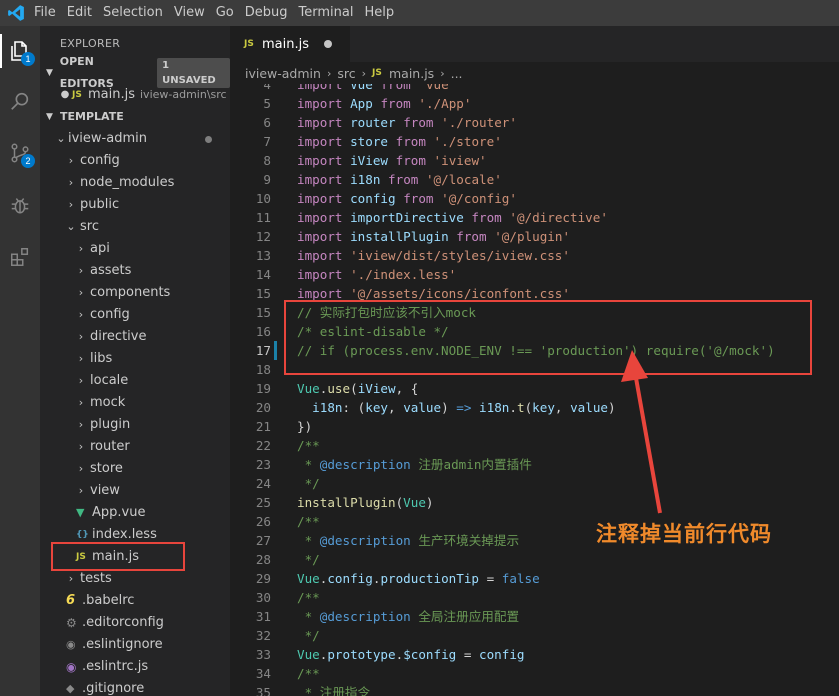 Image resolution: width=839 pixels, height=696 pixels. Describe the element at coordinates (534, 274) in the screenshot. I see `code-line: 14 import './index.less'` at that location.